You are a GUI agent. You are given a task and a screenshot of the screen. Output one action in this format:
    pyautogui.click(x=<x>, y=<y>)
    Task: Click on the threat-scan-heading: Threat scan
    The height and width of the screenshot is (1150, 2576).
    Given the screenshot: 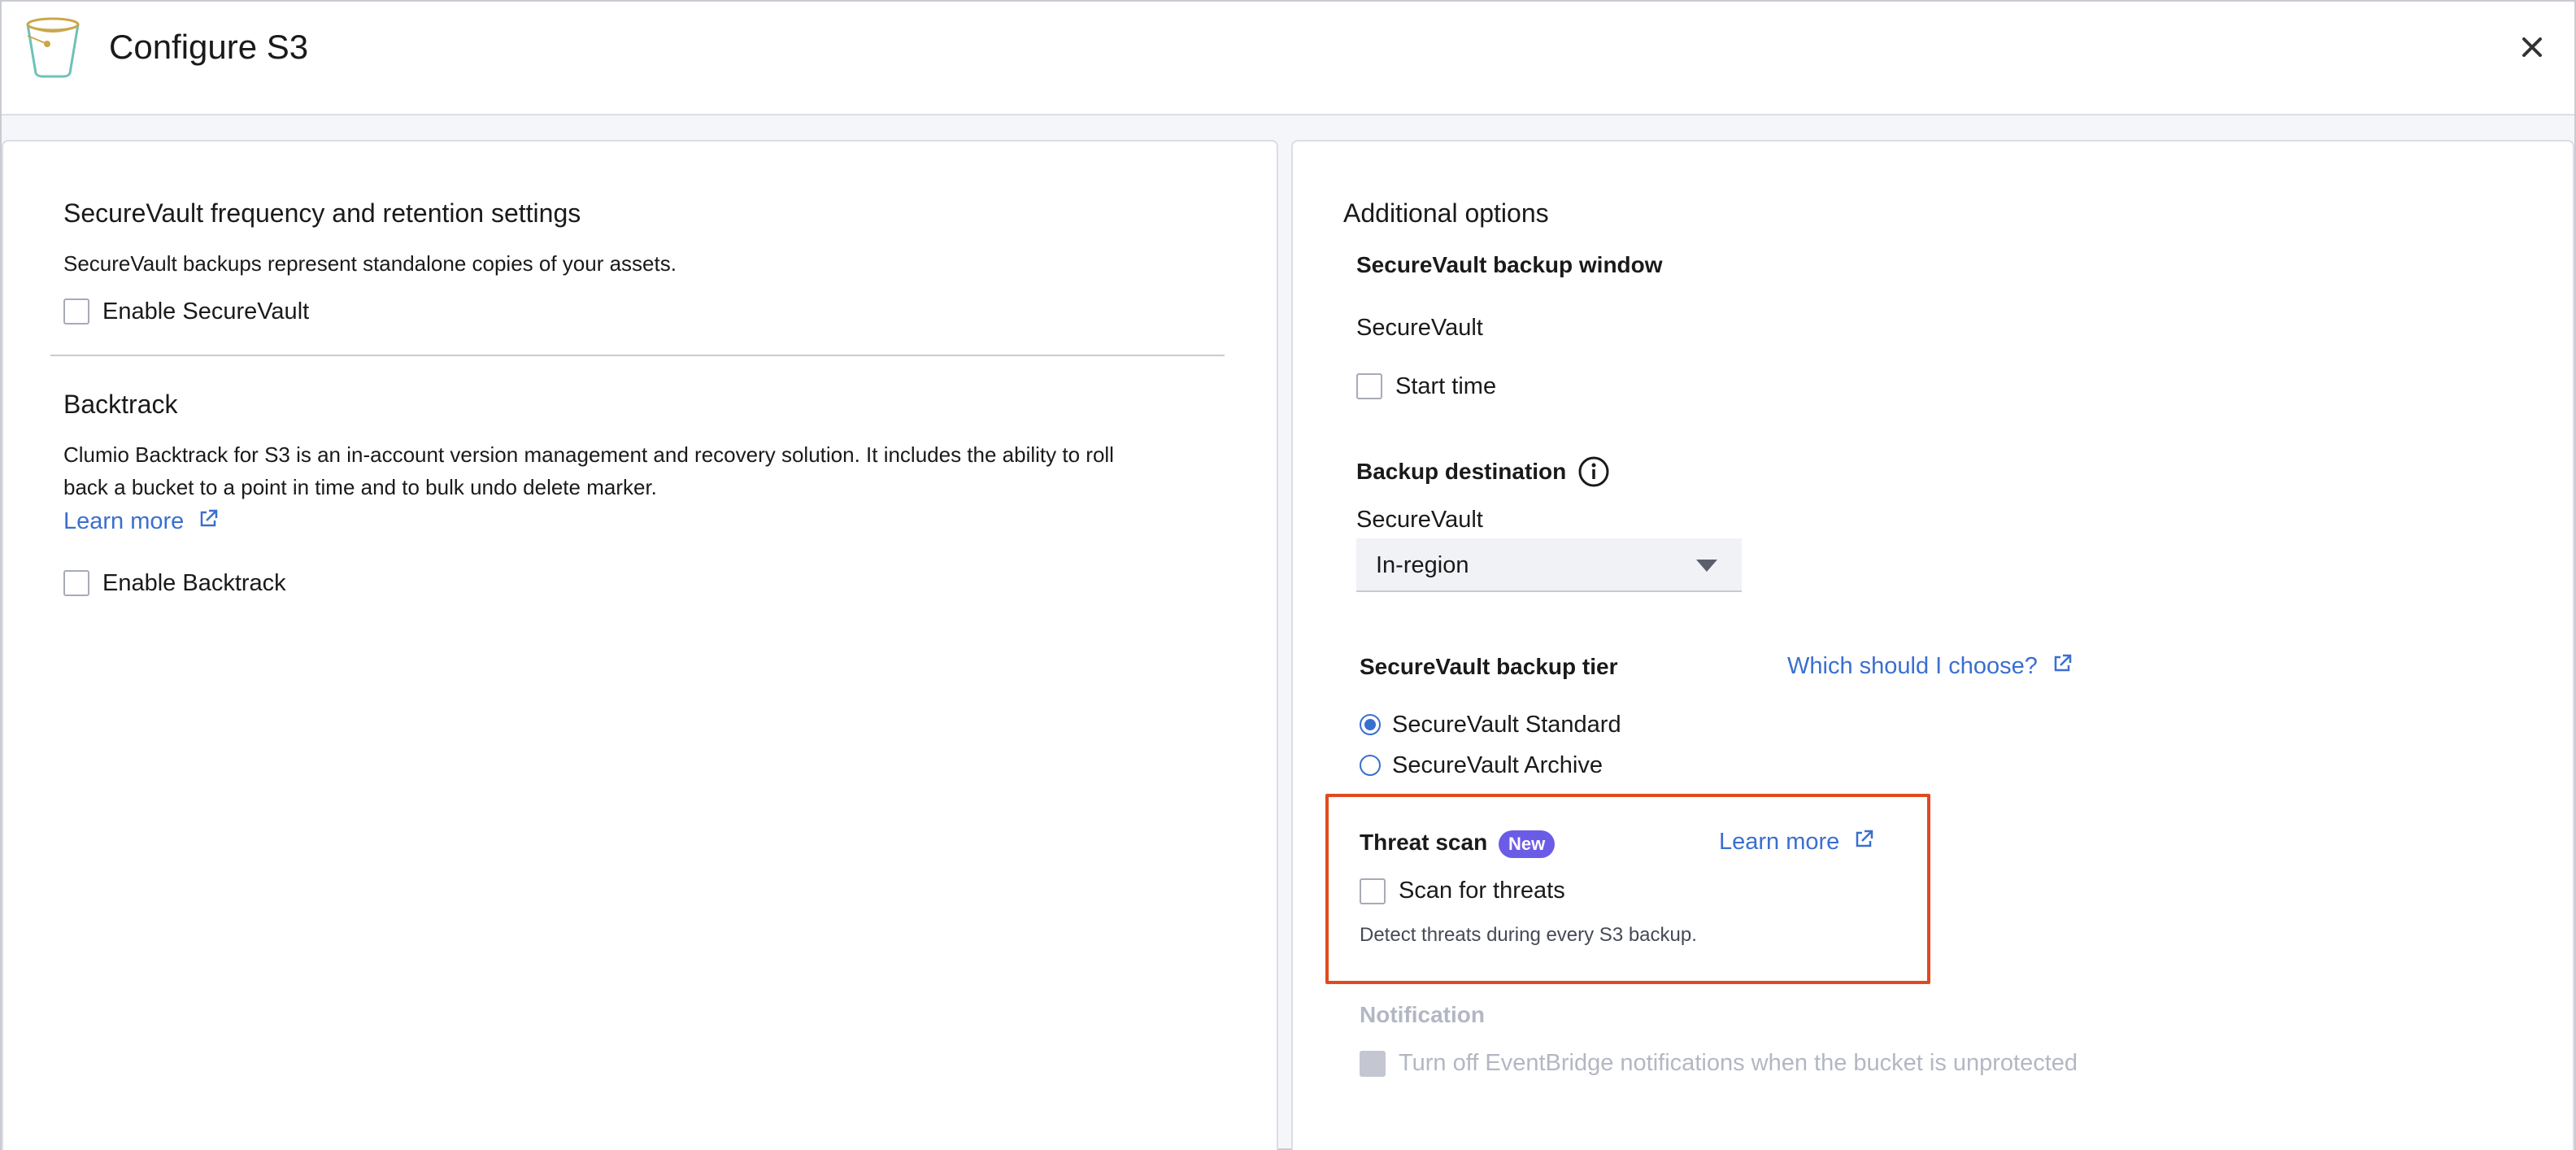 What is the action you would take?
    pyautogui.click(x=1424, y=842)
    